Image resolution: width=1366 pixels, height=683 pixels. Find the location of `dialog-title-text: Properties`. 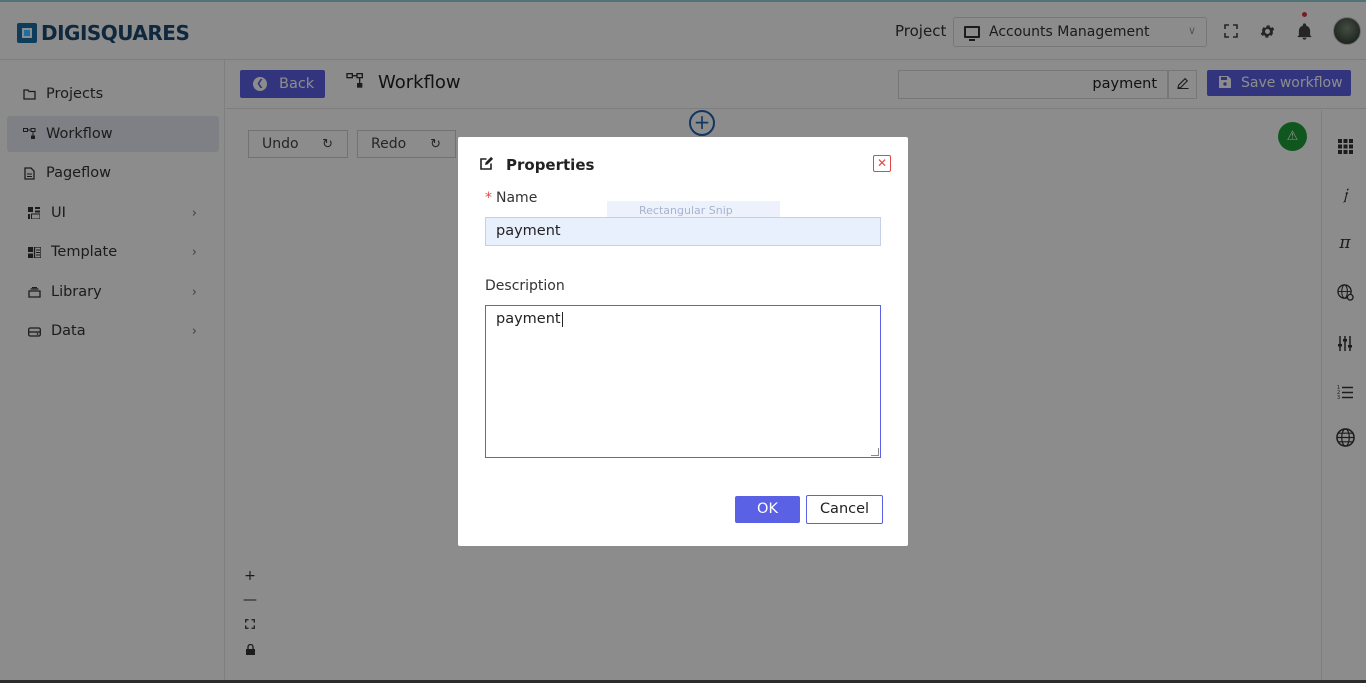

dialog-title-text: Properties is located at coordinates (550, 165).